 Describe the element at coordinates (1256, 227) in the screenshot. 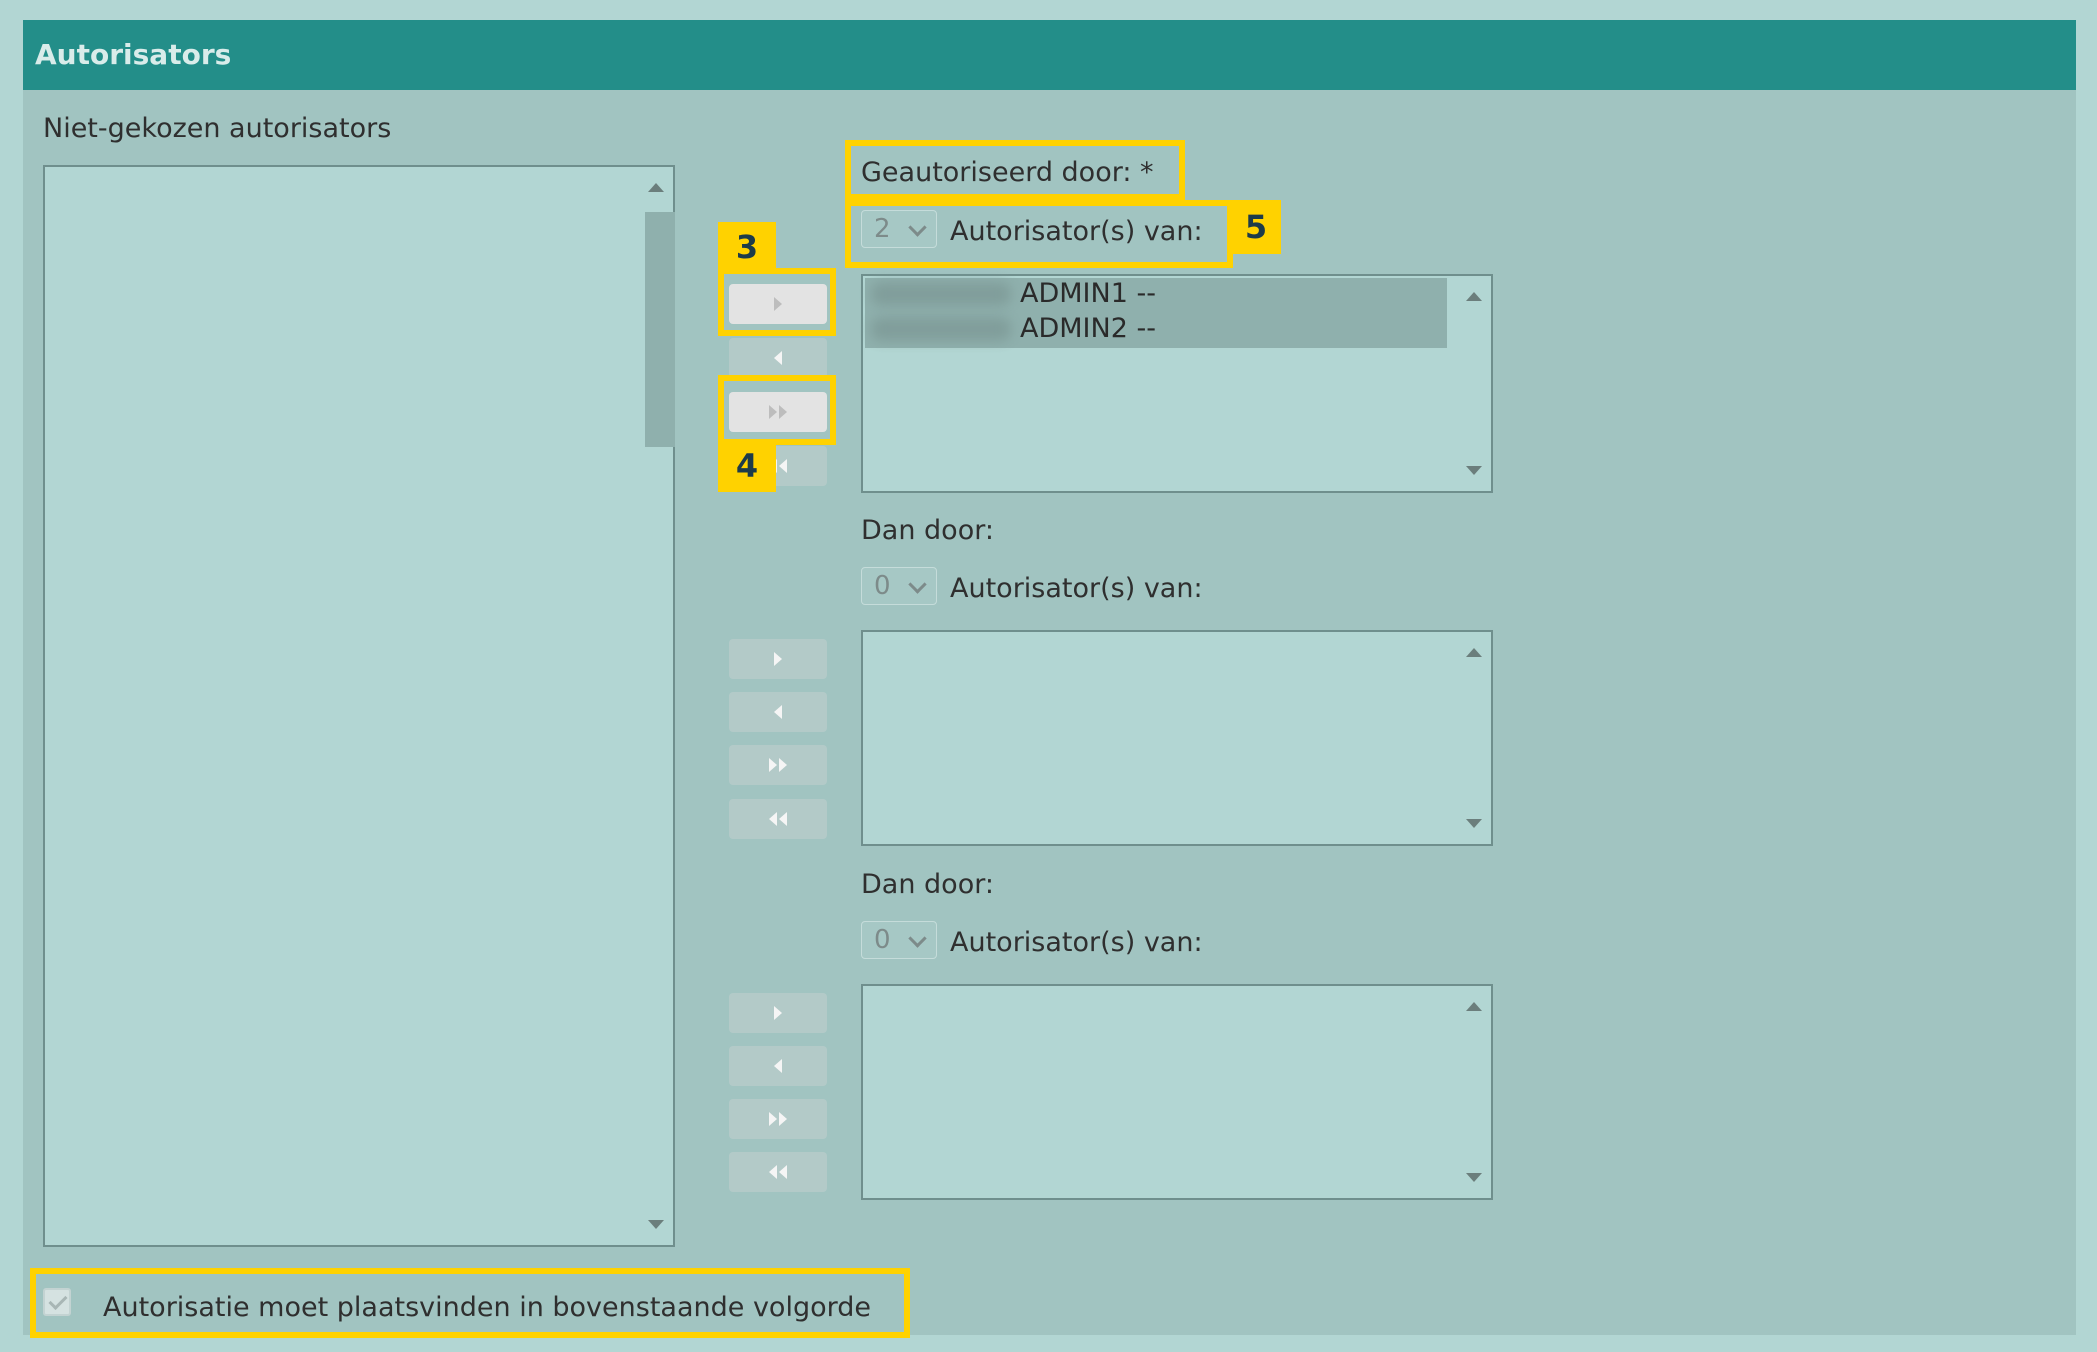

I see `annotation-badge-5: 5` at that location.